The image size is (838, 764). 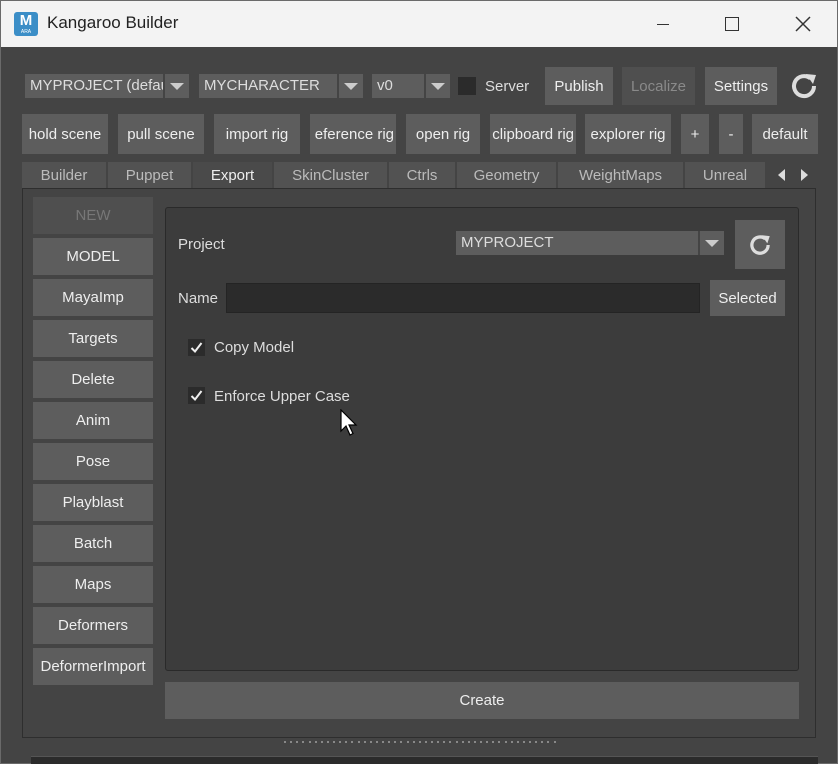 I want to click on tab-puppet: Puppet, so click(x=150, y=175).